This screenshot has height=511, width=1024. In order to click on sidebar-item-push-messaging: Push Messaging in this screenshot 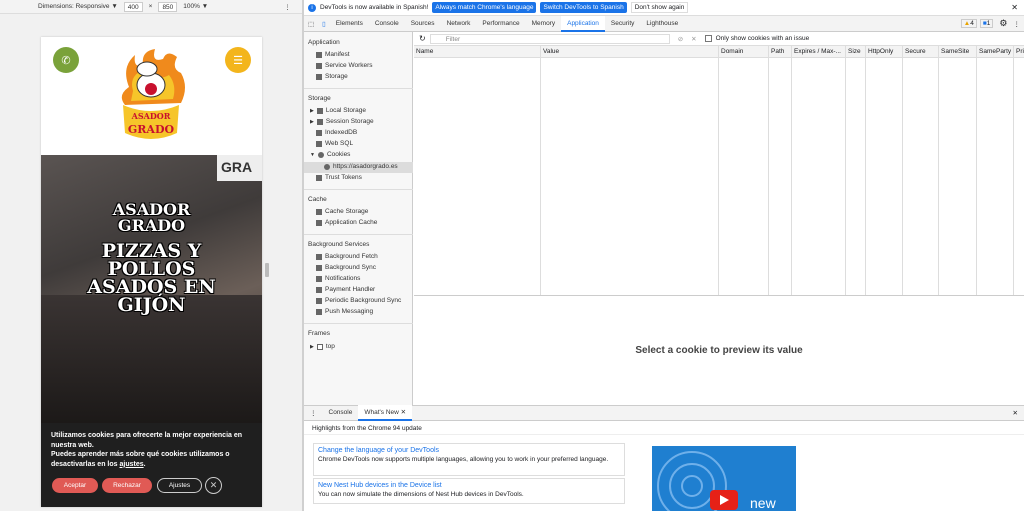, I will do `click(344, 311)`.